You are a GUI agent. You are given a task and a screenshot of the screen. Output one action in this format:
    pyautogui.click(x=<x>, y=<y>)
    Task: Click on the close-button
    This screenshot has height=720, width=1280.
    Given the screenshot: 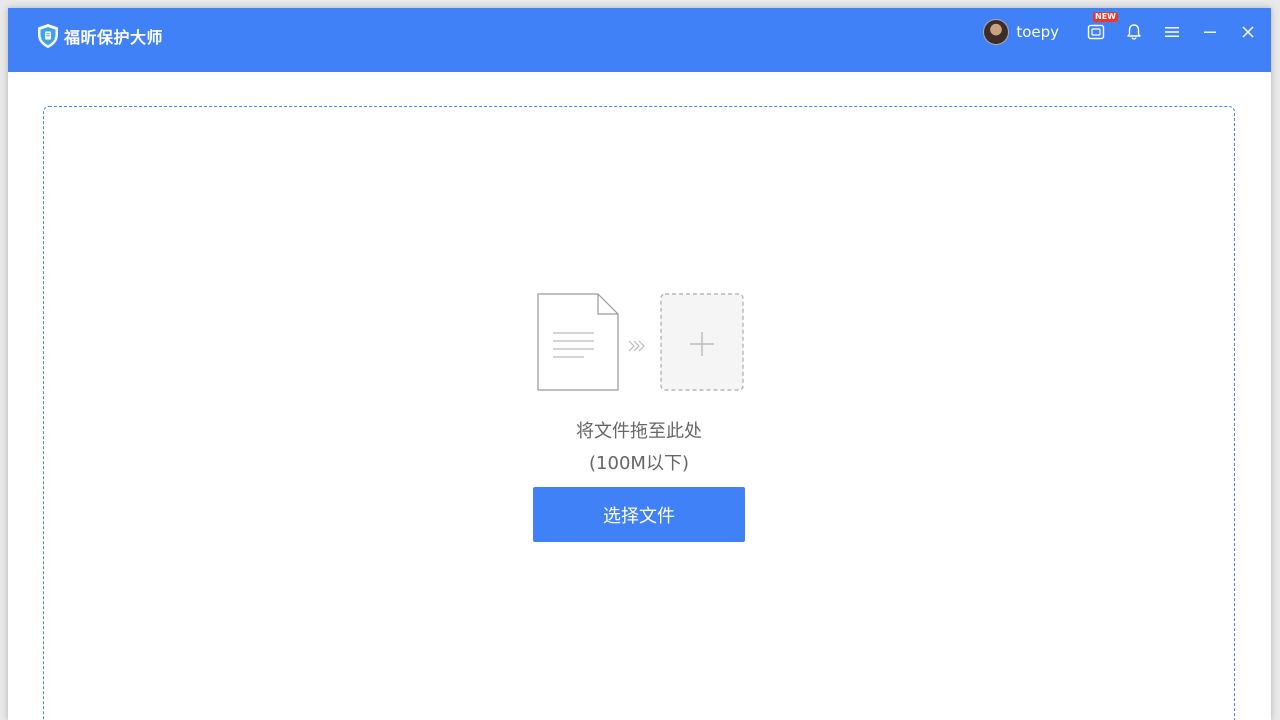 What is the action you would take?
    pyautogui.click(x=1248, y=32)
    